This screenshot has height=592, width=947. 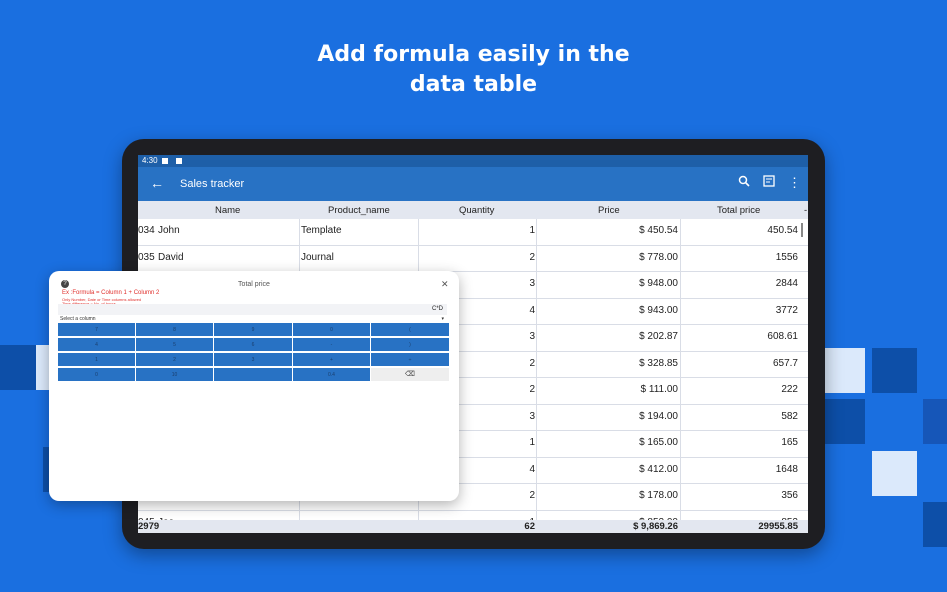 I want to click on formula-input: C*D, so click(x=252, y=309).